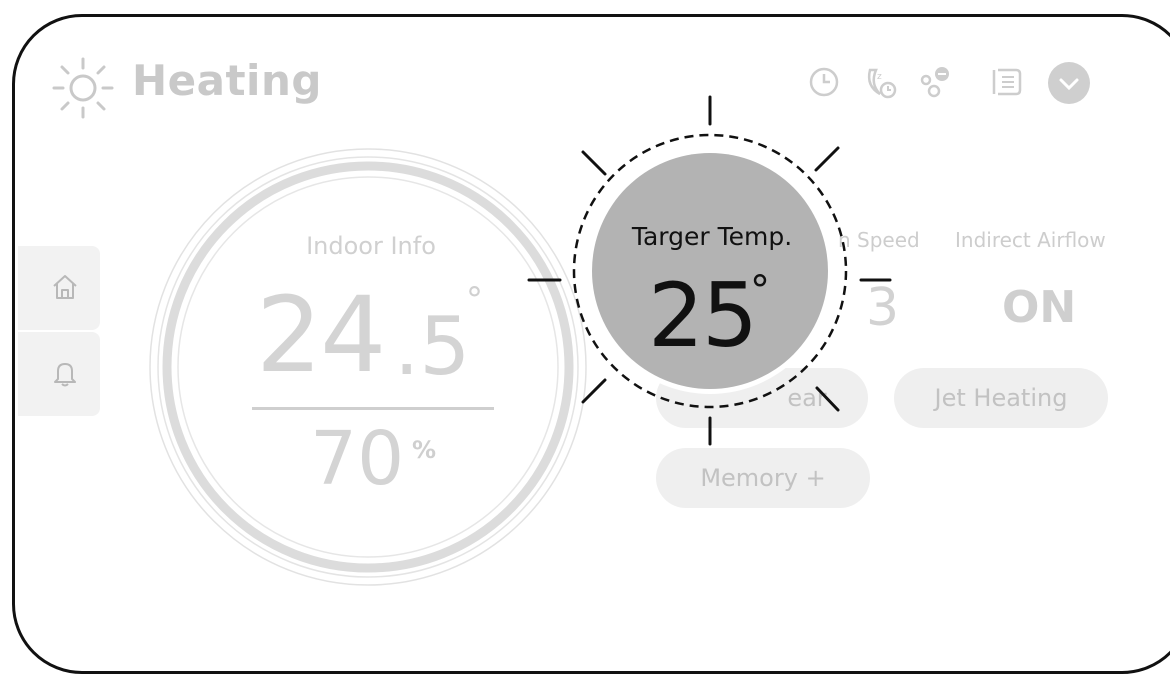  What do you see at coordinates (59, 331) in the screenshot?
I see `side-nav` at bounding box center [59, 331].